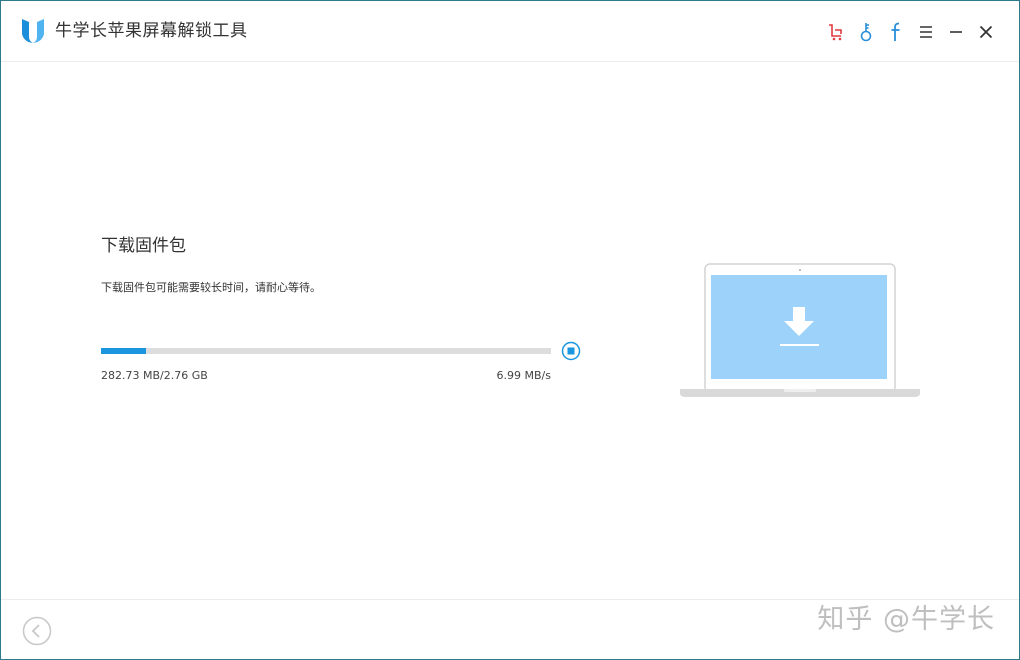 The width and height of the screenshot is (1020, 660). What do you see at coordinates (143, 246) in the screenshot?
I see `page-title: 下载固件包` at bounding box center [143, 246].